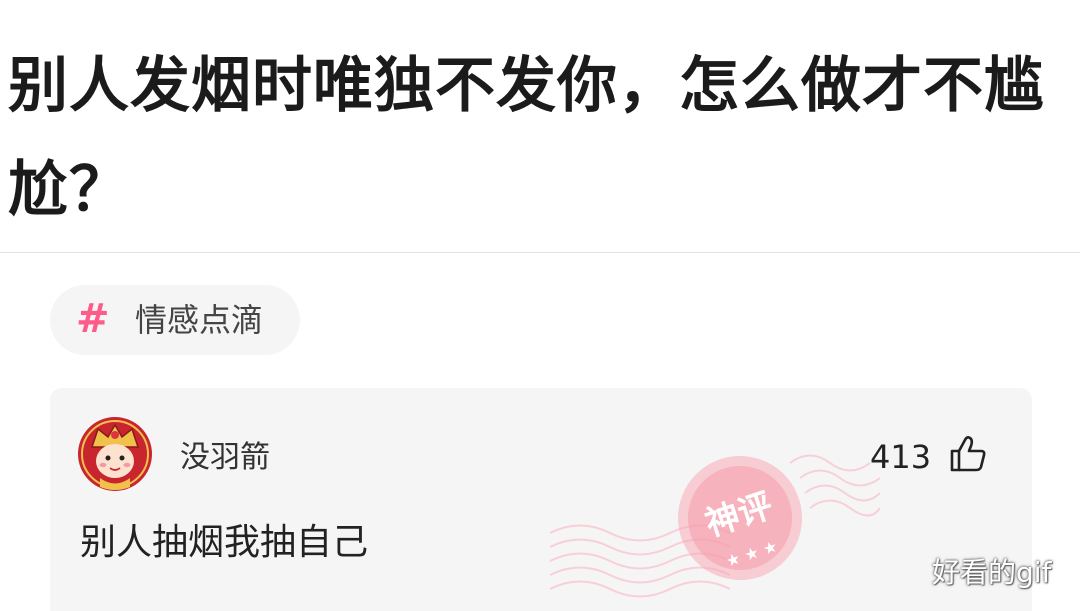 This screenshot has width=1080, height=611. I want to click on comment-text: 别人抽烟我抽自己, so click(224, 542).